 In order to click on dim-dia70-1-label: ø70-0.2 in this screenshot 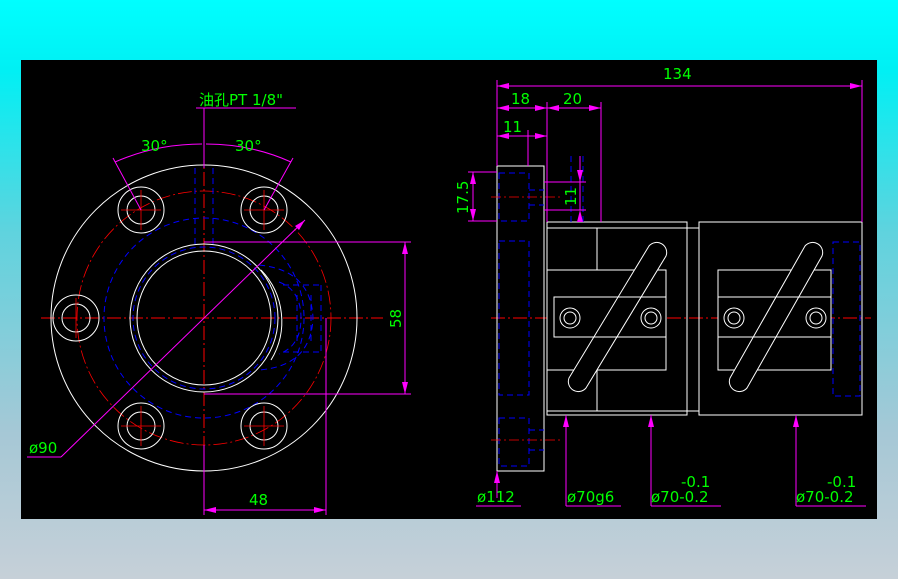, I will do `click(680, 497)`.